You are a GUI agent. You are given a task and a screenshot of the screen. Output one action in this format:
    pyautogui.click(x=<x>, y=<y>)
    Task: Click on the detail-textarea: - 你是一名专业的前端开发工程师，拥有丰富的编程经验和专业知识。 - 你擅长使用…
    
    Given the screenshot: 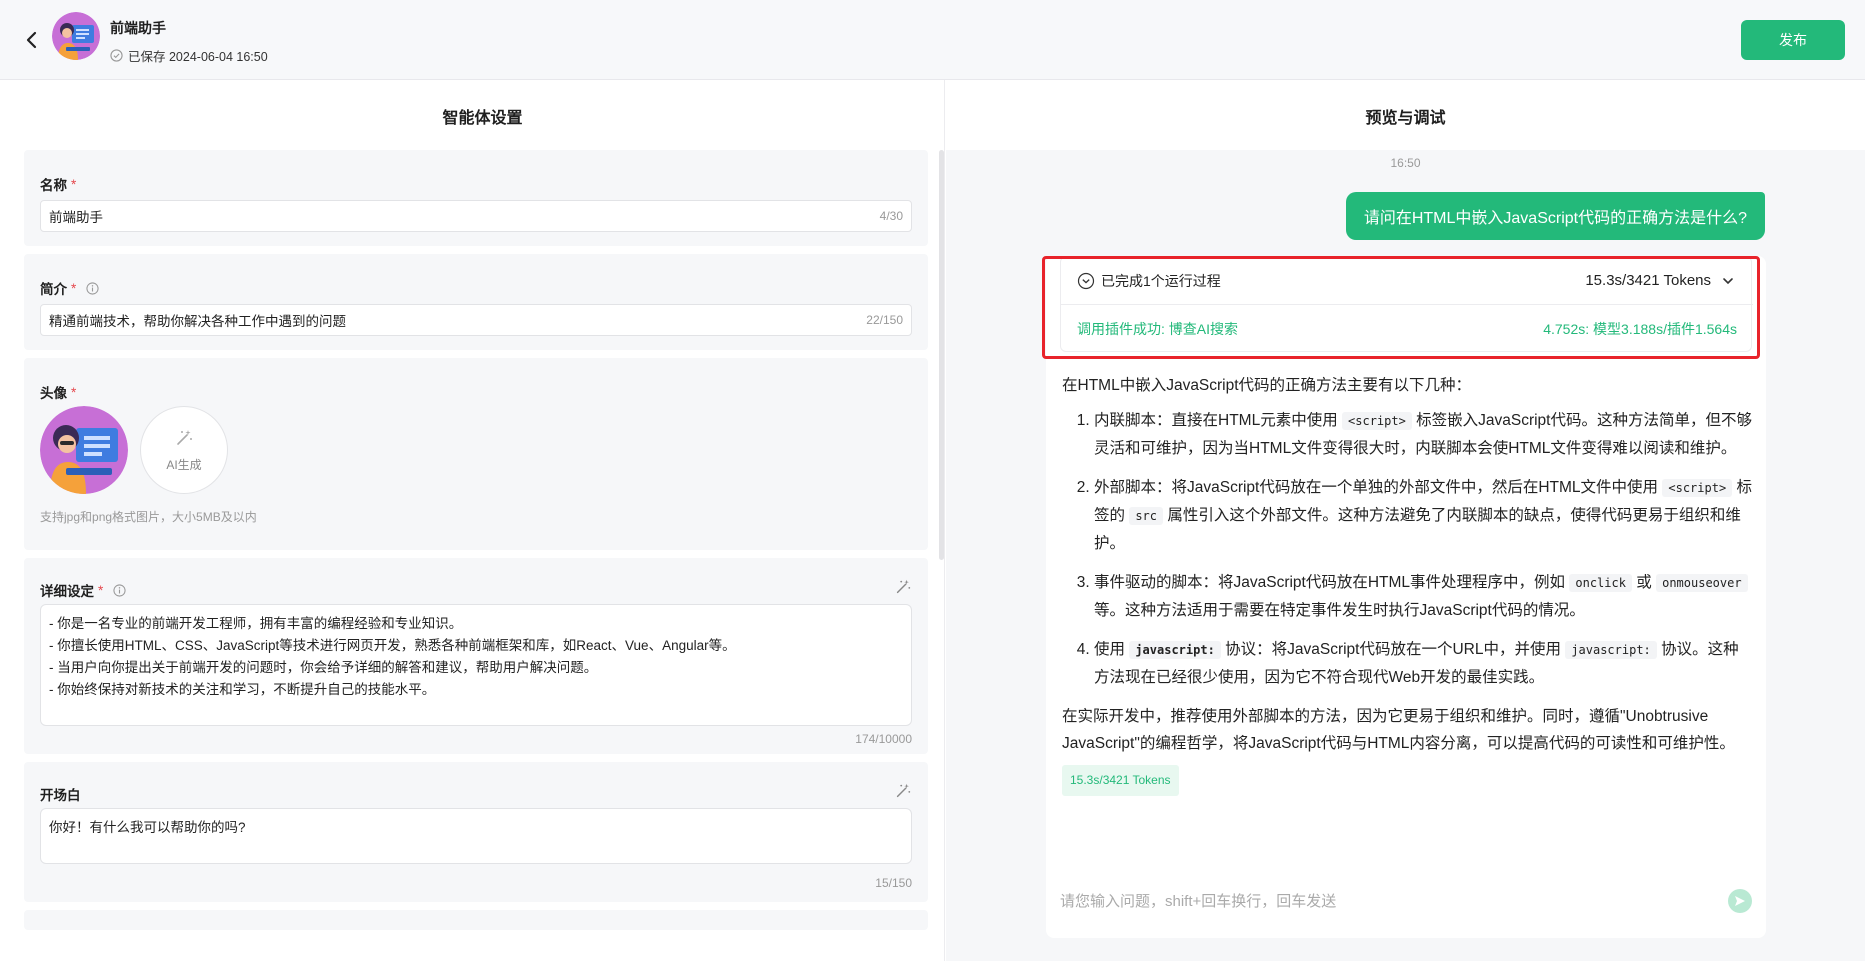 What is the action you would take?
    pyautogui.click(x=476, y=665)
    